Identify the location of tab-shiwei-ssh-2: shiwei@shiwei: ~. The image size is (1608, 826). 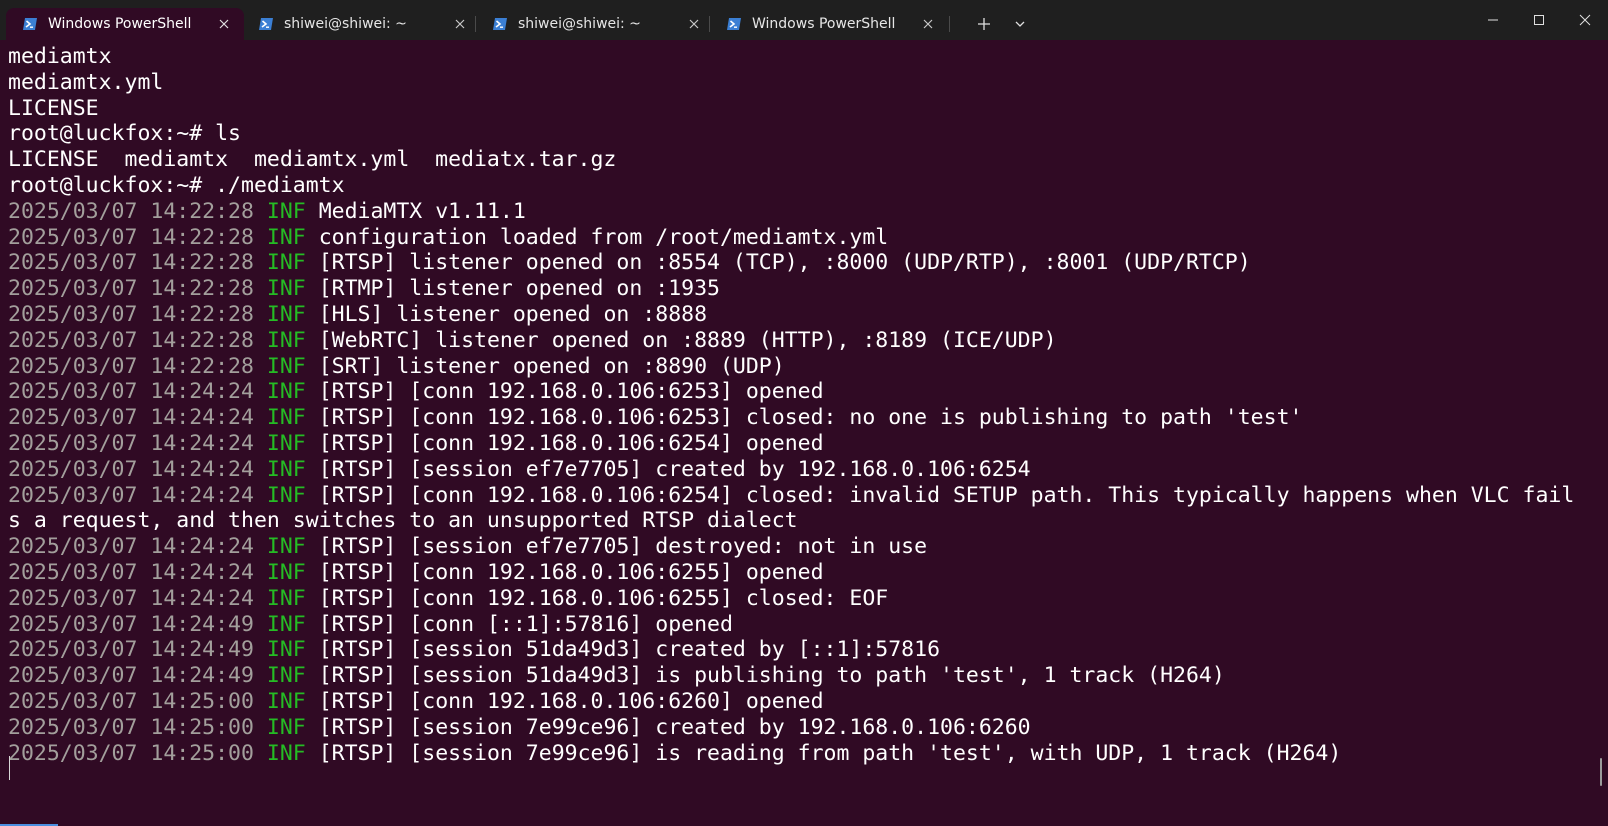
(595, 24).